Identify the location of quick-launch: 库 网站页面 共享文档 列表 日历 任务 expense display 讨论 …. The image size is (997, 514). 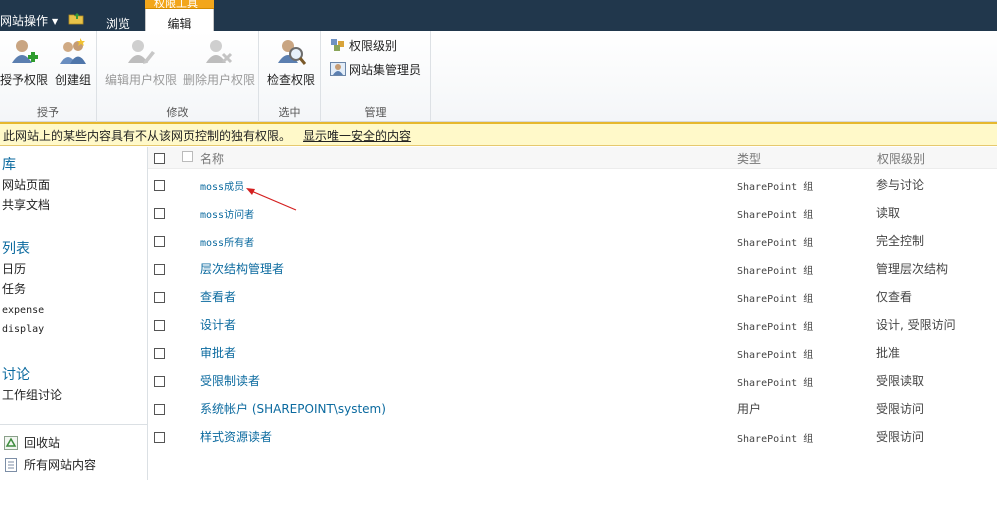
(74, 313).